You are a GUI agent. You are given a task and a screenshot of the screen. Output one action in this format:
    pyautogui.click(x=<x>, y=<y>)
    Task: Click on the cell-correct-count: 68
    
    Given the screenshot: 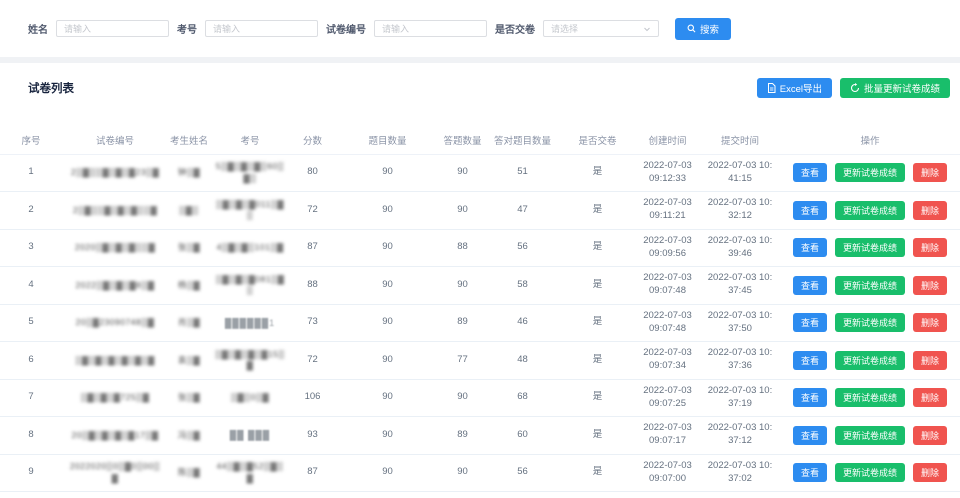 What is the action you would take?
    pyautogui.click(x=522, y=398)
    